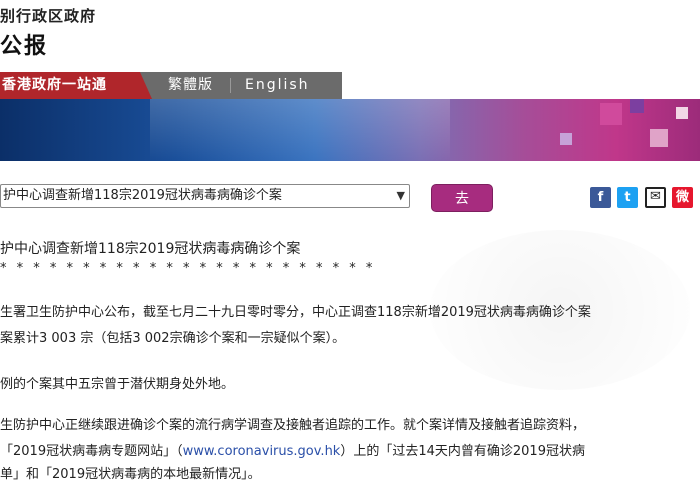 This screenshot has width=700, height=500. Describe the element at coordinates (76, 85) in the screenshot. I see `tab-govhk-portal: 香港政府一站通` at that location.